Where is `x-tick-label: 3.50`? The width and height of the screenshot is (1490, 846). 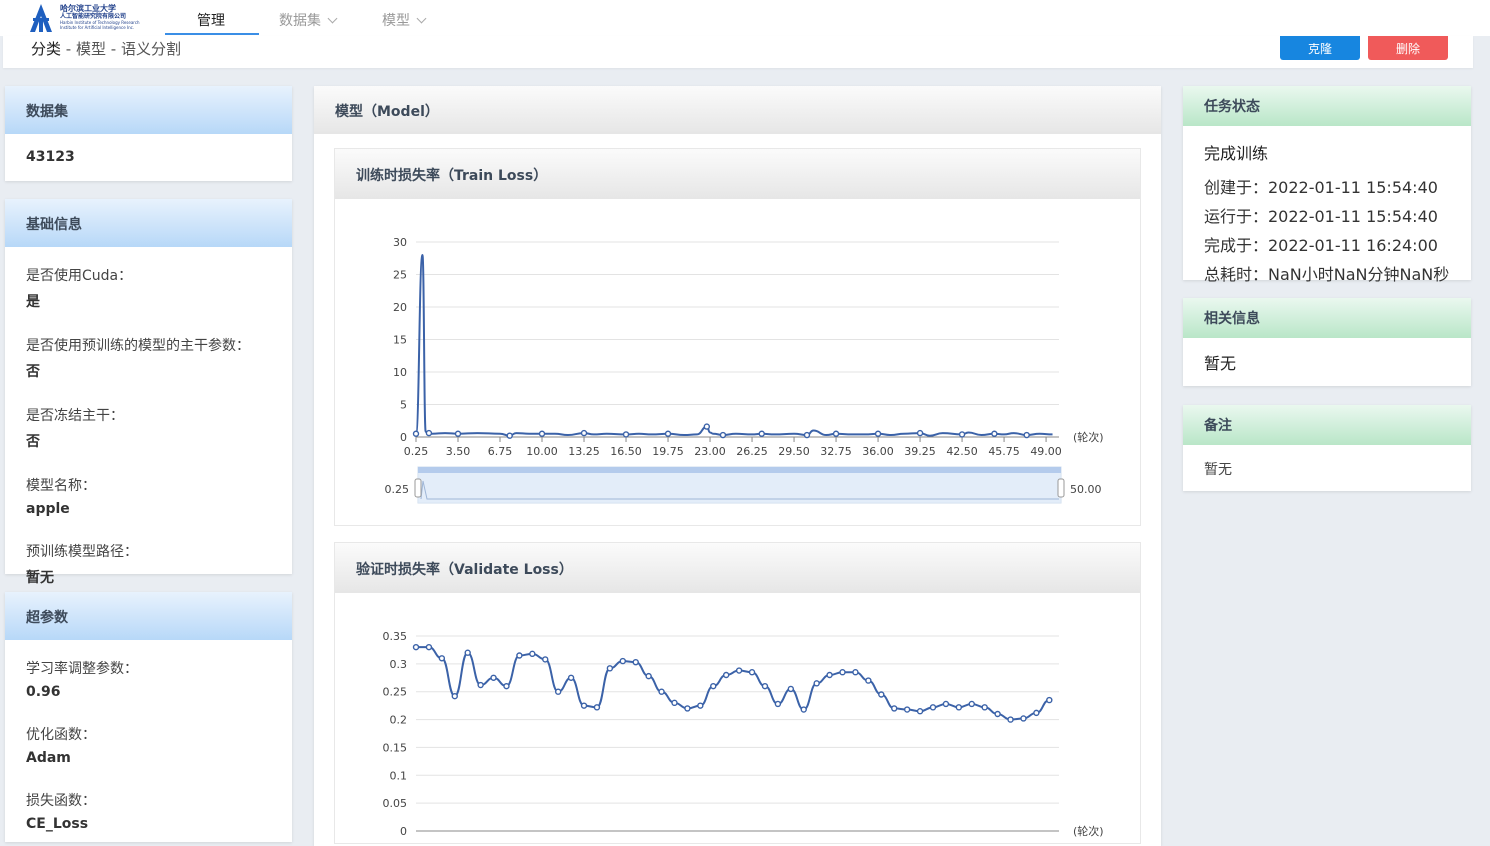 x-tick-label: 3.50 is located at coordinates (458, 451).